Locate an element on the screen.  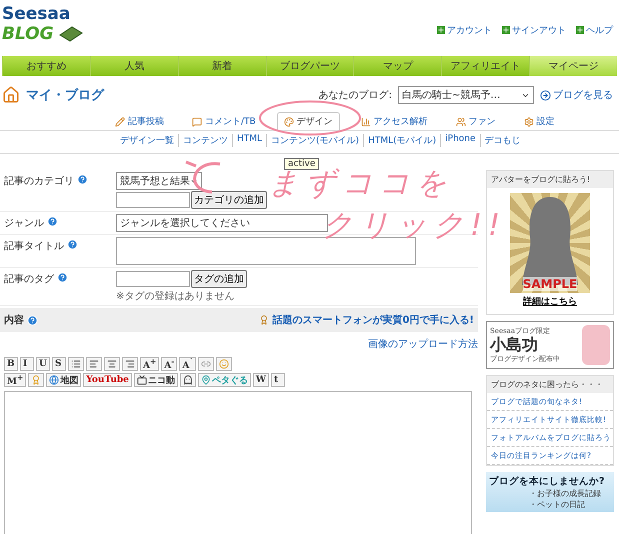
palette-icon is located at coordinates (289, 121).